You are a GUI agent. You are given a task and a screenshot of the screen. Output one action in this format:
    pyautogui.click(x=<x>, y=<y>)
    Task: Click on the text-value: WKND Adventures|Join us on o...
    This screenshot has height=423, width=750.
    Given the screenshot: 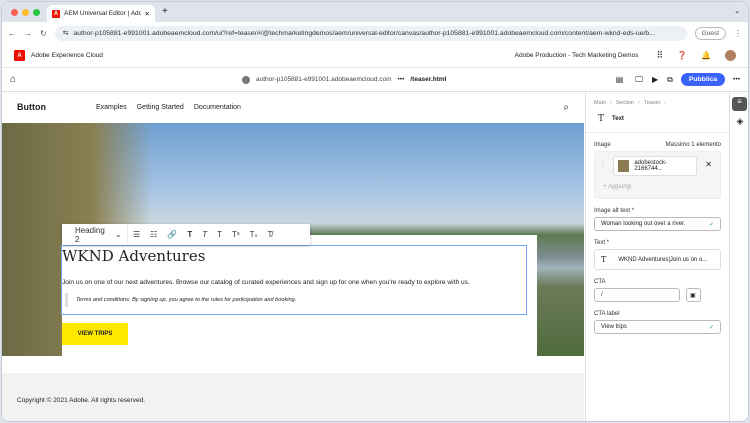 What is the action you would take?
    pyautogui.click(x=663, y=259)
    